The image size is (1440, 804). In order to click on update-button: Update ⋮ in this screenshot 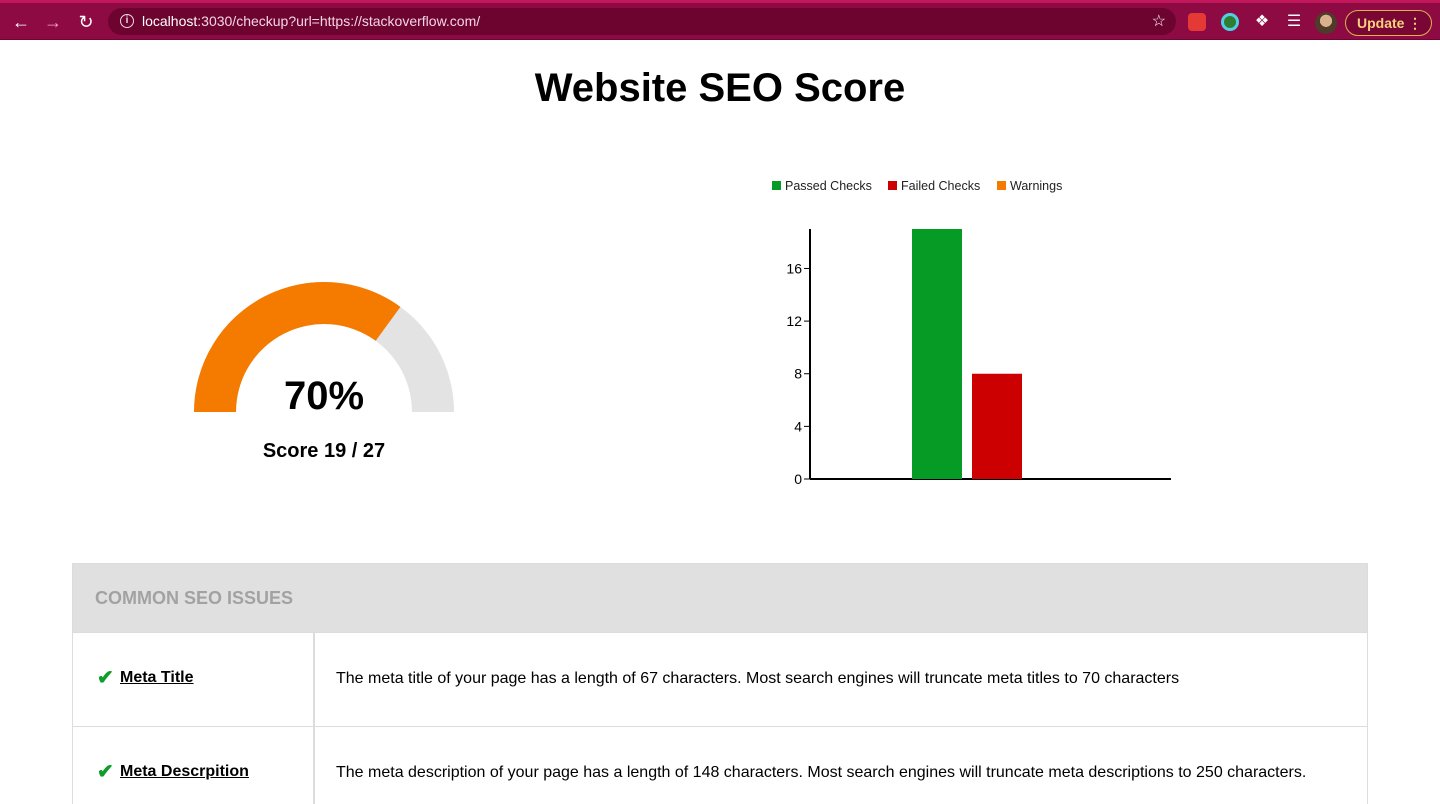, I will do `click(1388, 23)`.